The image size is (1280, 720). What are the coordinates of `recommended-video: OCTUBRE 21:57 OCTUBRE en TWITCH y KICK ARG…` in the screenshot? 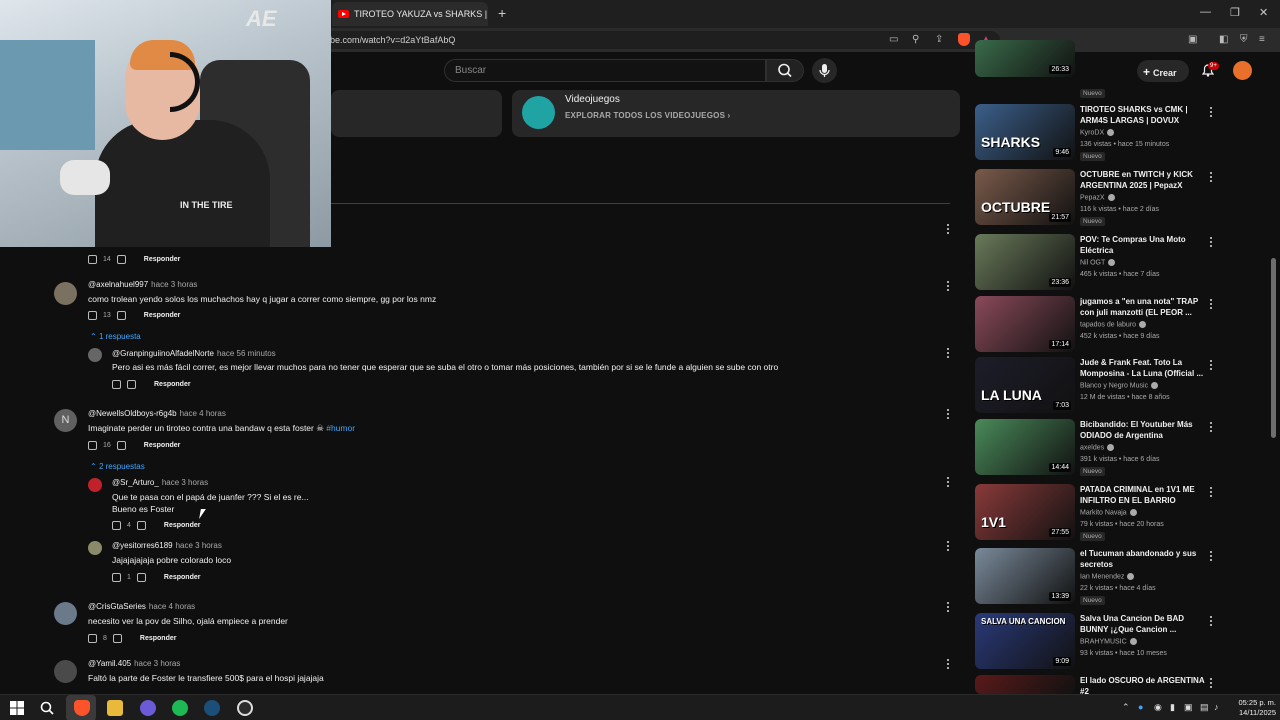 It's located at (1097, 198).